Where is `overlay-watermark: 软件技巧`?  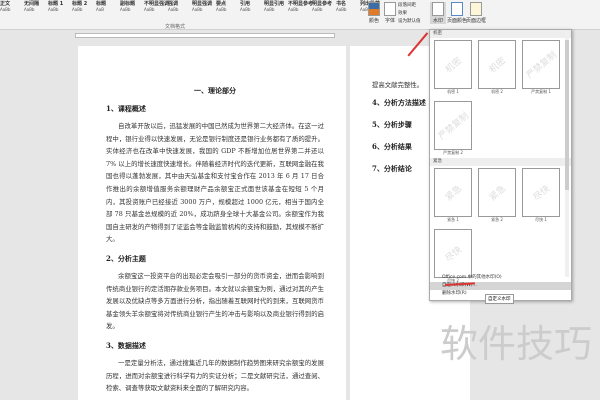
overlay-watermark: 软件技巧 is located at coordinates (516, 344).